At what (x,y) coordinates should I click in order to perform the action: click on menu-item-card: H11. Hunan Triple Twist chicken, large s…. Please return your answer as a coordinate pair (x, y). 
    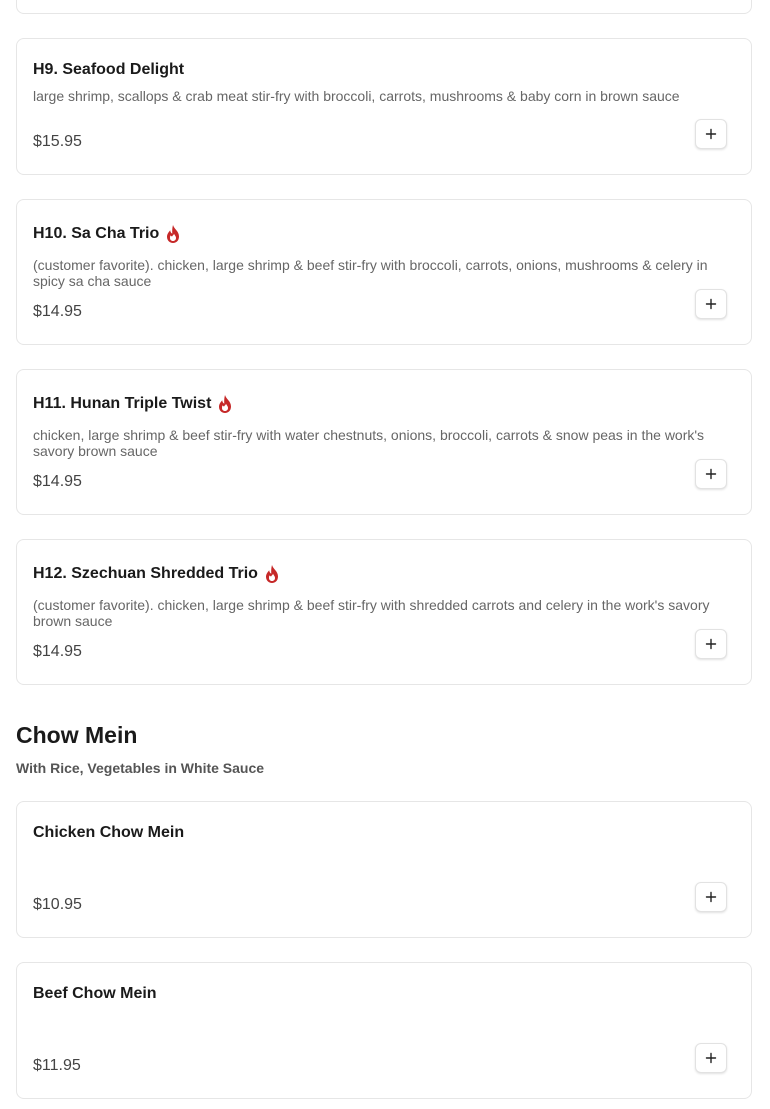
    Looking at the image, I should click on (384, 442).